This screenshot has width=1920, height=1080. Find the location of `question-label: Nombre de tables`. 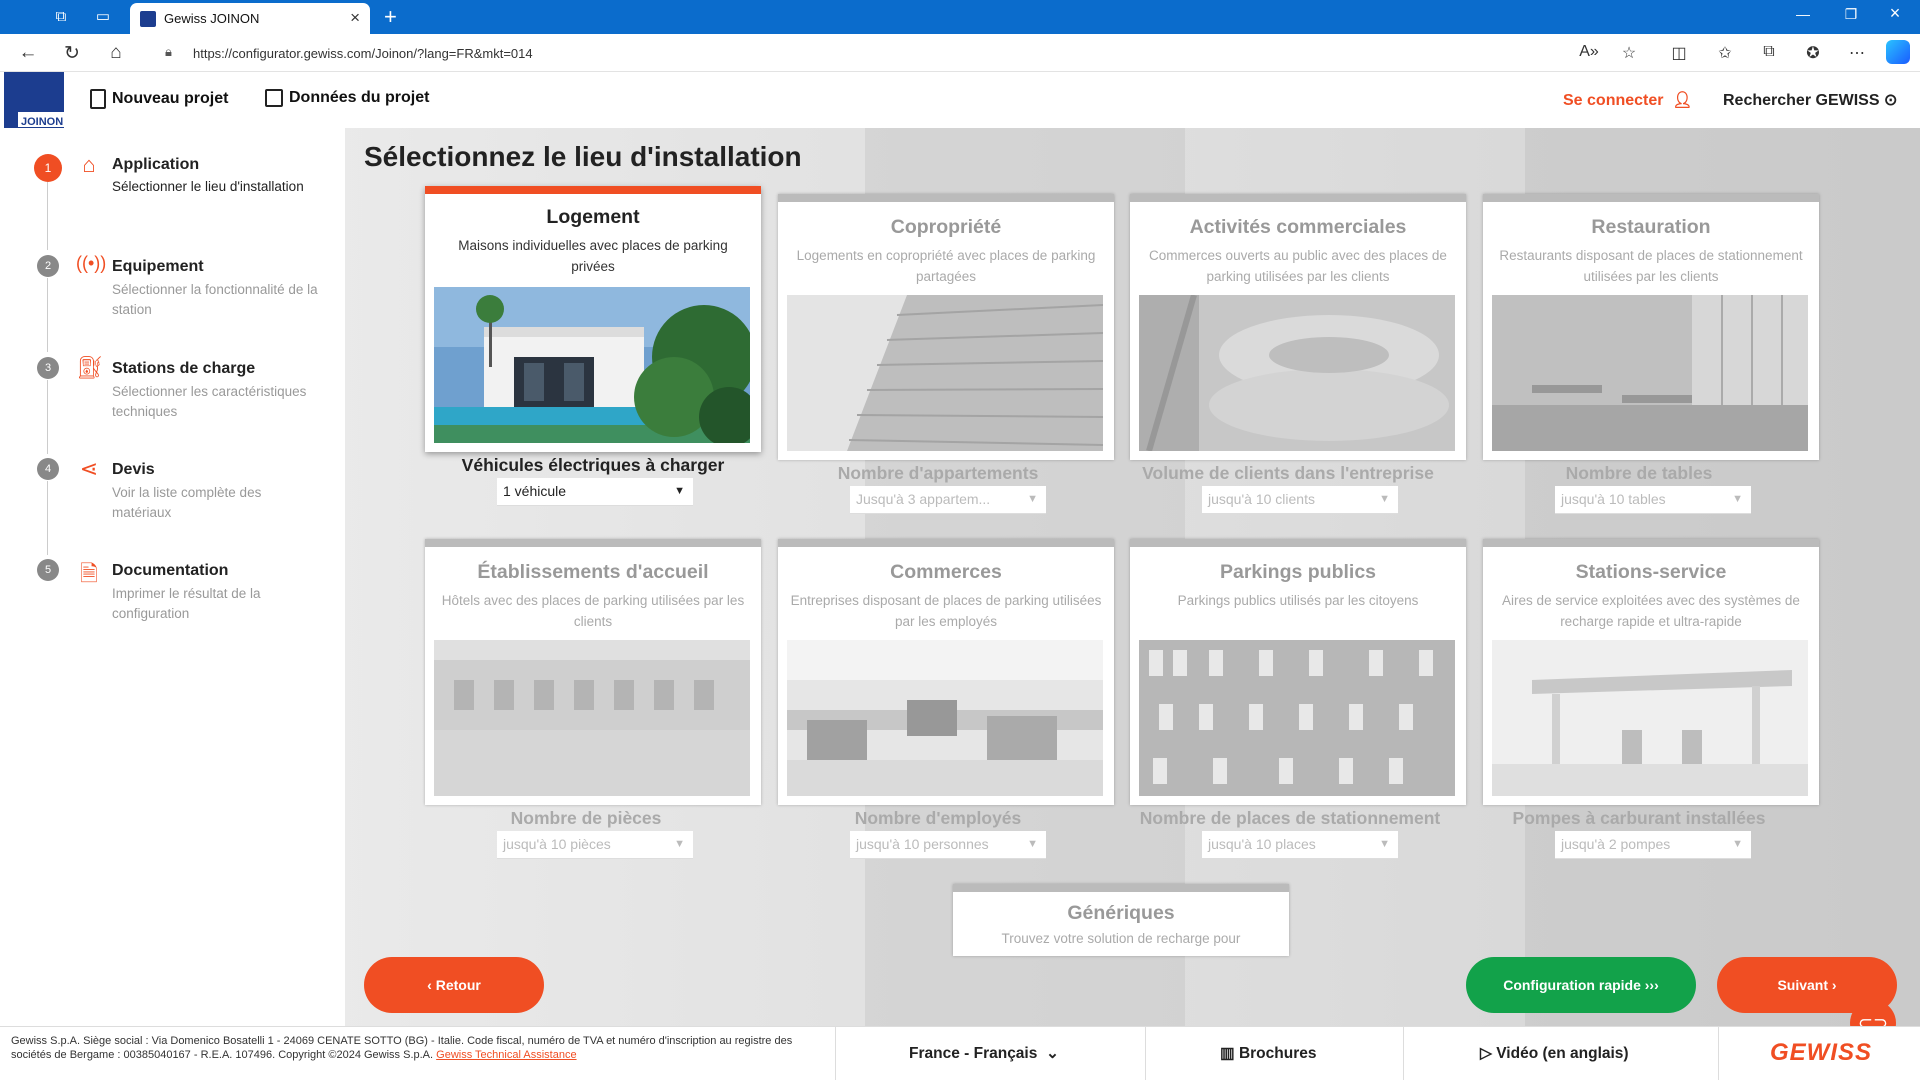

question-label: Nombre de tables is located at coordinates (1639, 473).